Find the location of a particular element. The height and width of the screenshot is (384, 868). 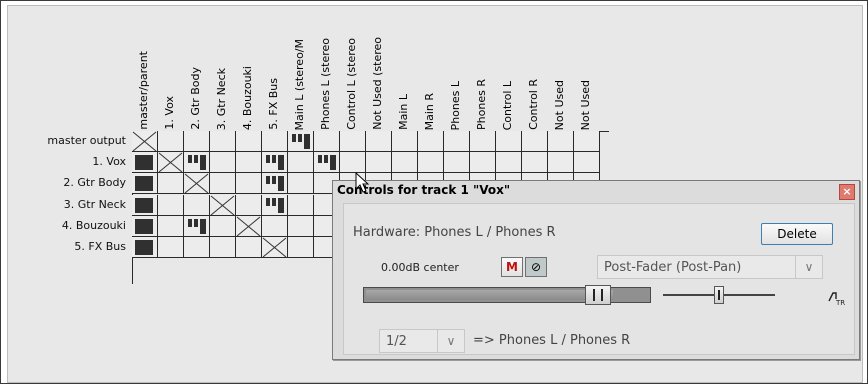

volume-readout: 0.00dB center is located at coordinates (420, 267).